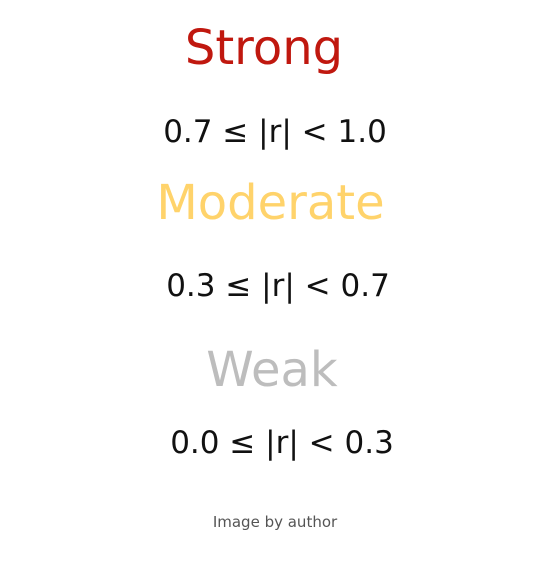  What do you see at coordinates (275, 132) in the screenshot?
I see `strong-range: 0.7 ≤ |r| < 1.0` at bounding box center [275, 132].